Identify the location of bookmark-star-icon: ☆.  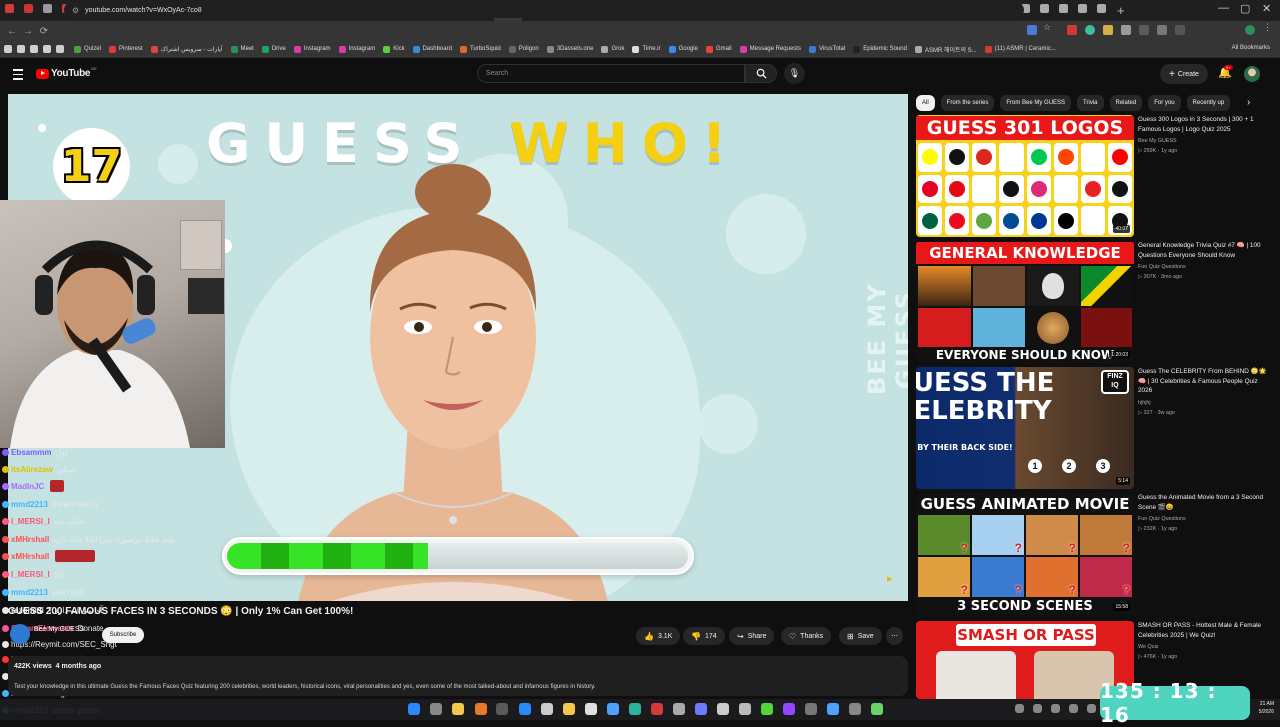
(1048, 27).